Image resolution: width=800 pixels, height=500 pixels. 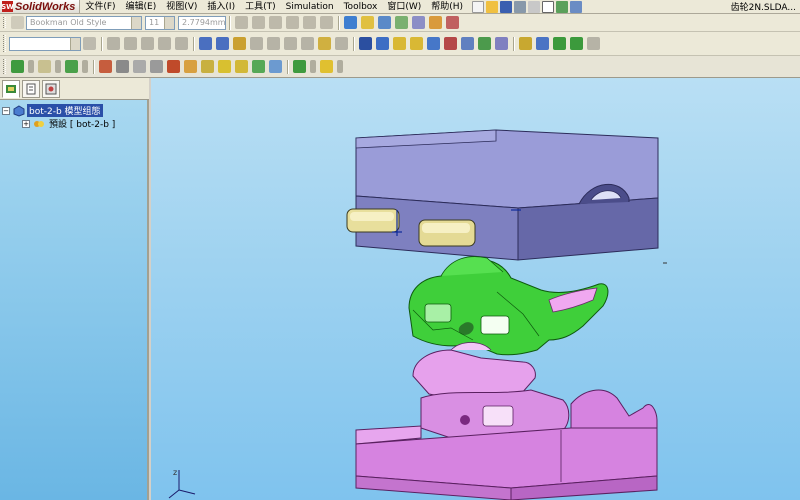 I want to click on more-tools-icon, so click(x=593, y=43).